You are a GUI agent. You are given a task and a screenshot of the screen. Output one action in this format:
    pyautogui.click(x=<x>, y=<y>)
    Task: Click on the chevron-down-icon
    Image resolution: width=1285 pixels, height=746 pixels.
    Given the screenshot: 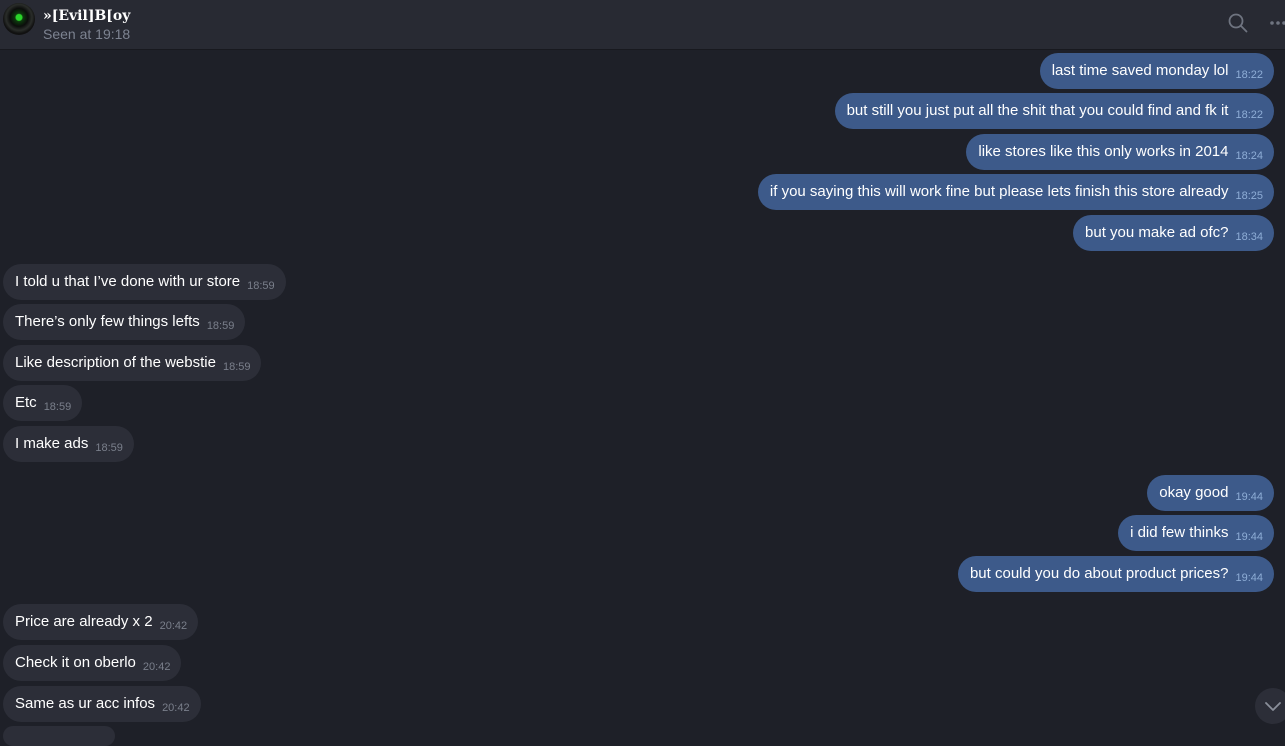 What is the action you would take?
    pyautogui.click(x=1273, y=706)
    